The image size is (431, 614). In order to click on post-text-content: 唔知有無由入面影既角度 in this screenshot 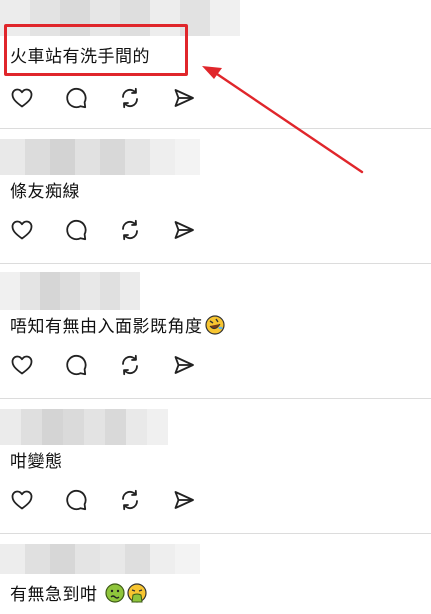, I will do `click(106, 327)`.